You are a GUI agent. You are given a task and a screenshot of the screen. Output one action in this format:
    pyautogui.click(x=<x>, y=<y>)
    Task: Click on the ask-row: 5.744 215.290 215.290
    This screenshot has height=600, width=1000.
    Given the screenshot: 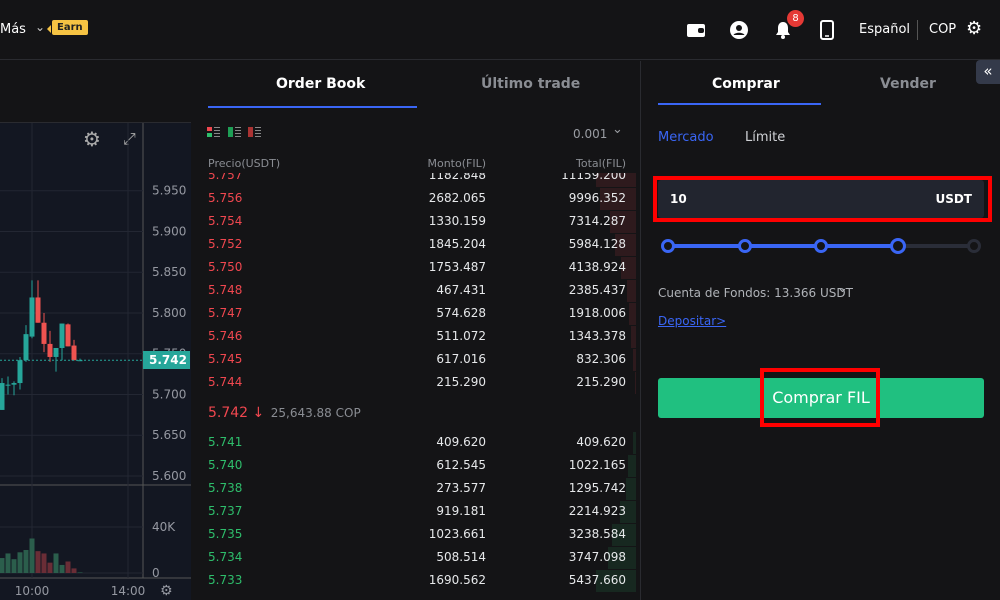 What is the action you would take?
    pyautogui.click(x=422, y=383)
    